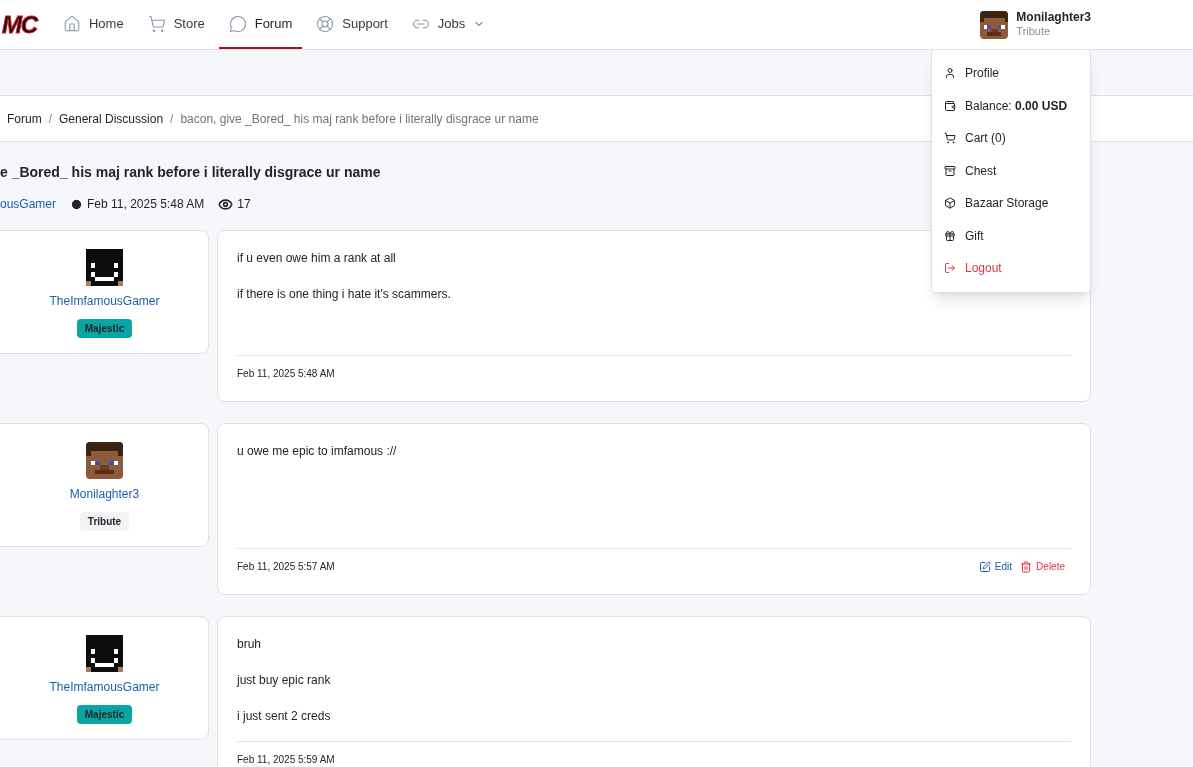 This screenshot has height=767, width=1193. I want to click on post-date: Feb 11, 2025 5:48 AM, so click(286, 374).